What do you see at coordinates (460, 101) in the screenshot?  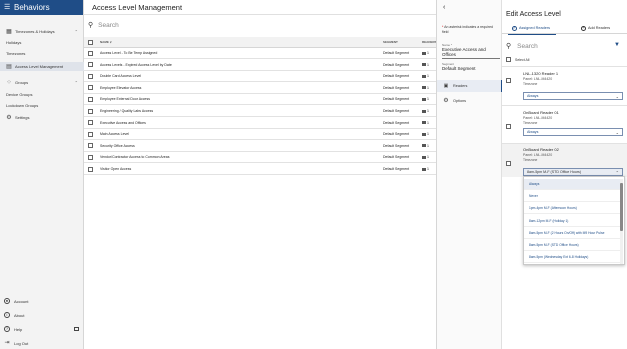 I see `section-label: Options` at bounding box center [460, 101].